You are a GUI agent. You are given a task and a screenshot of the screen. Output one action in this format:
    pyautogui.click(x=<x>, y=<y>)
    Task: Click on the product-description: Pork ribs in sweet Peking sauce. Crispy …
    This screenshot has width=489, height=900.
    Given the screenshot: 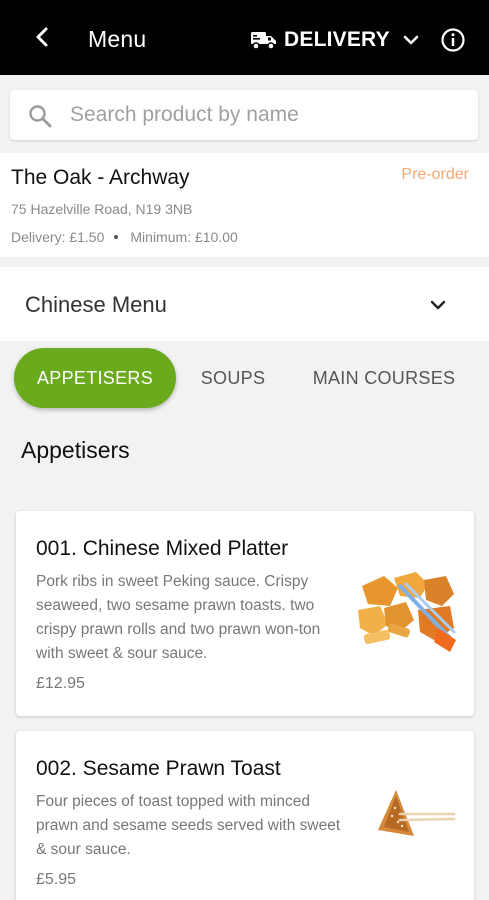 What is the action you would take?
    pyautogui.click(x=178, y=617)
    